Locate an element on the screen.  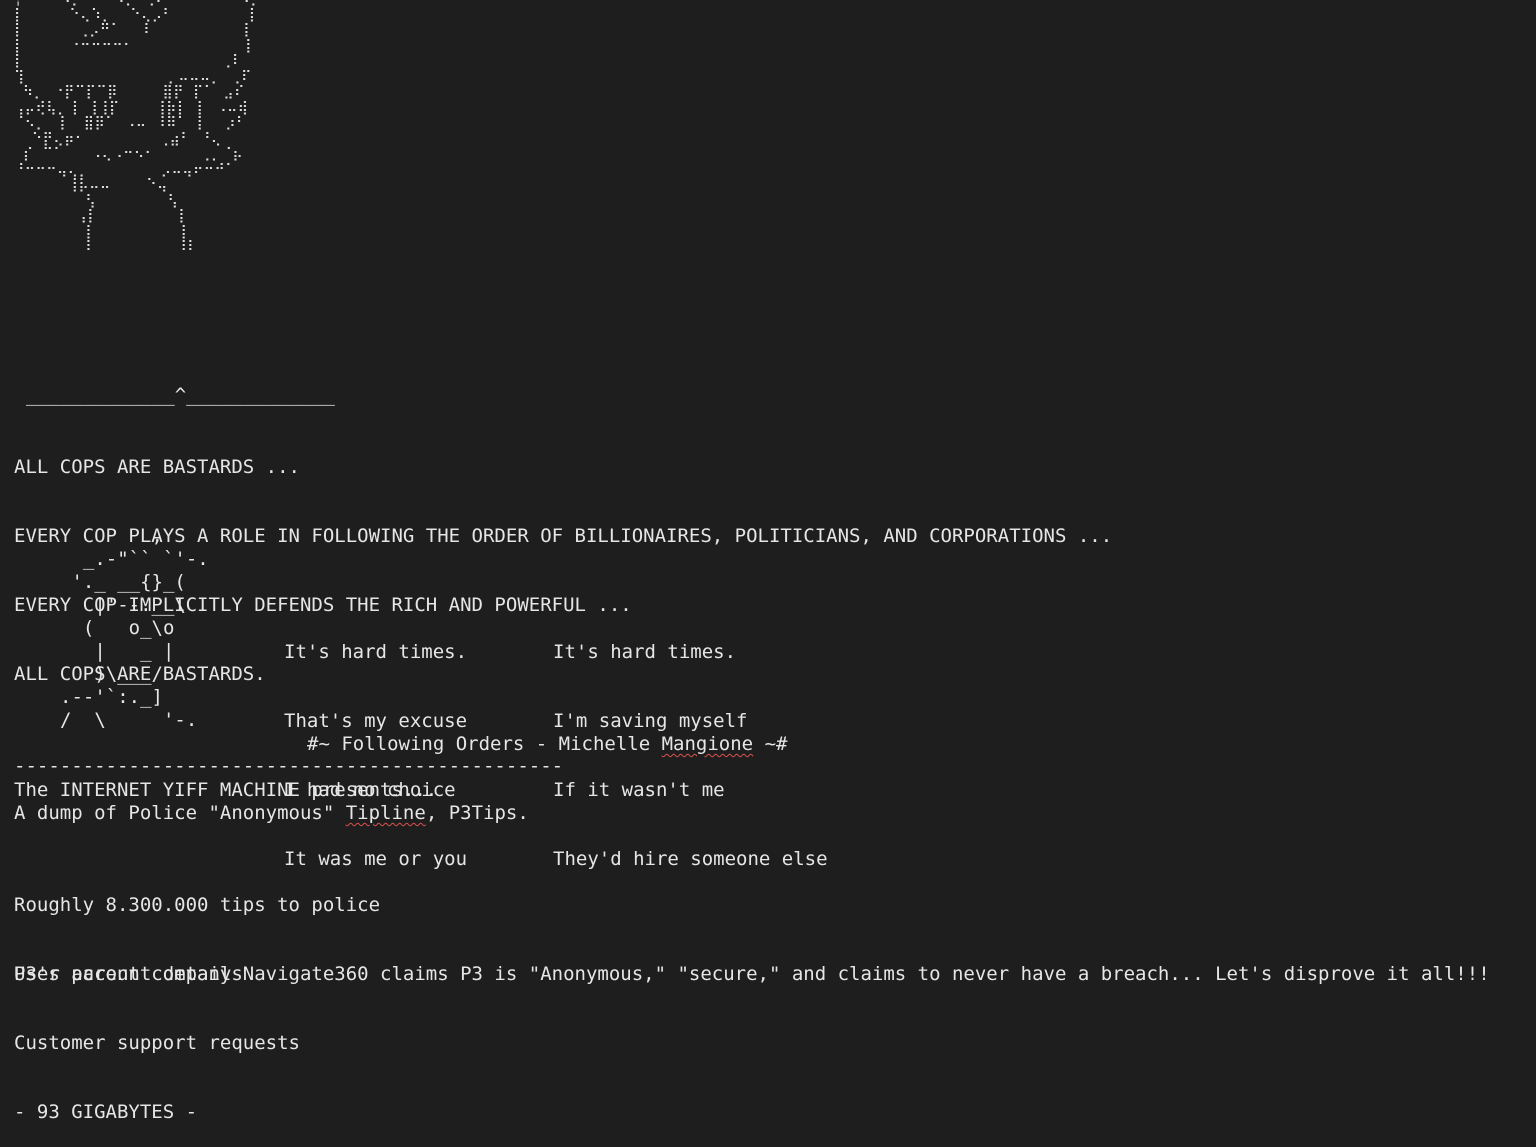
lyric-line: They'd hire someone else is located at coordinates (690, 859).